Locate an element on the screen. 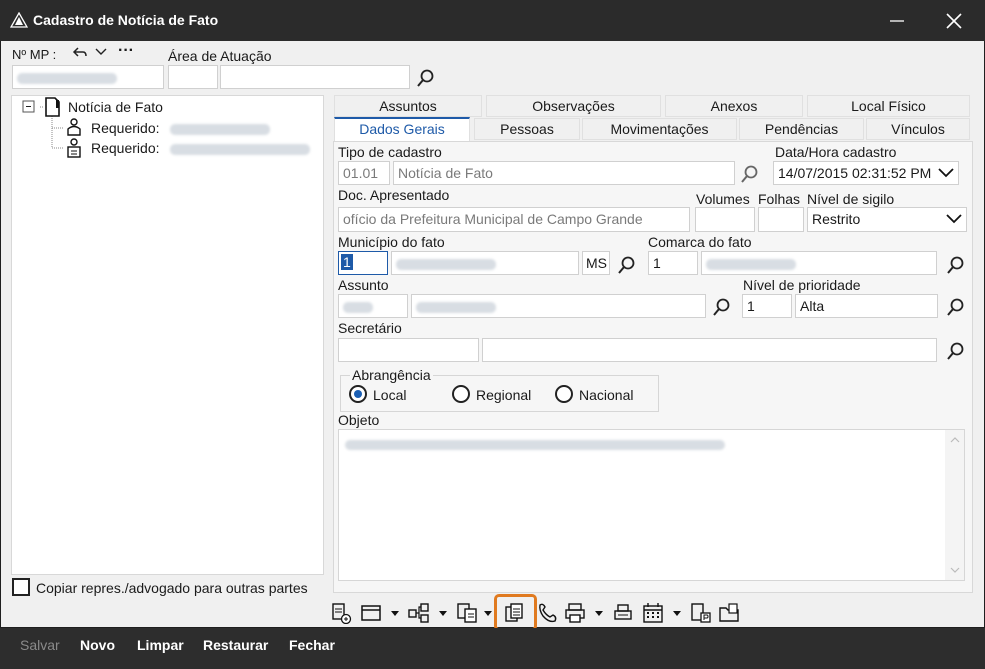  tree-child-label-2: Requerido: is located at coordinates (125, 148).